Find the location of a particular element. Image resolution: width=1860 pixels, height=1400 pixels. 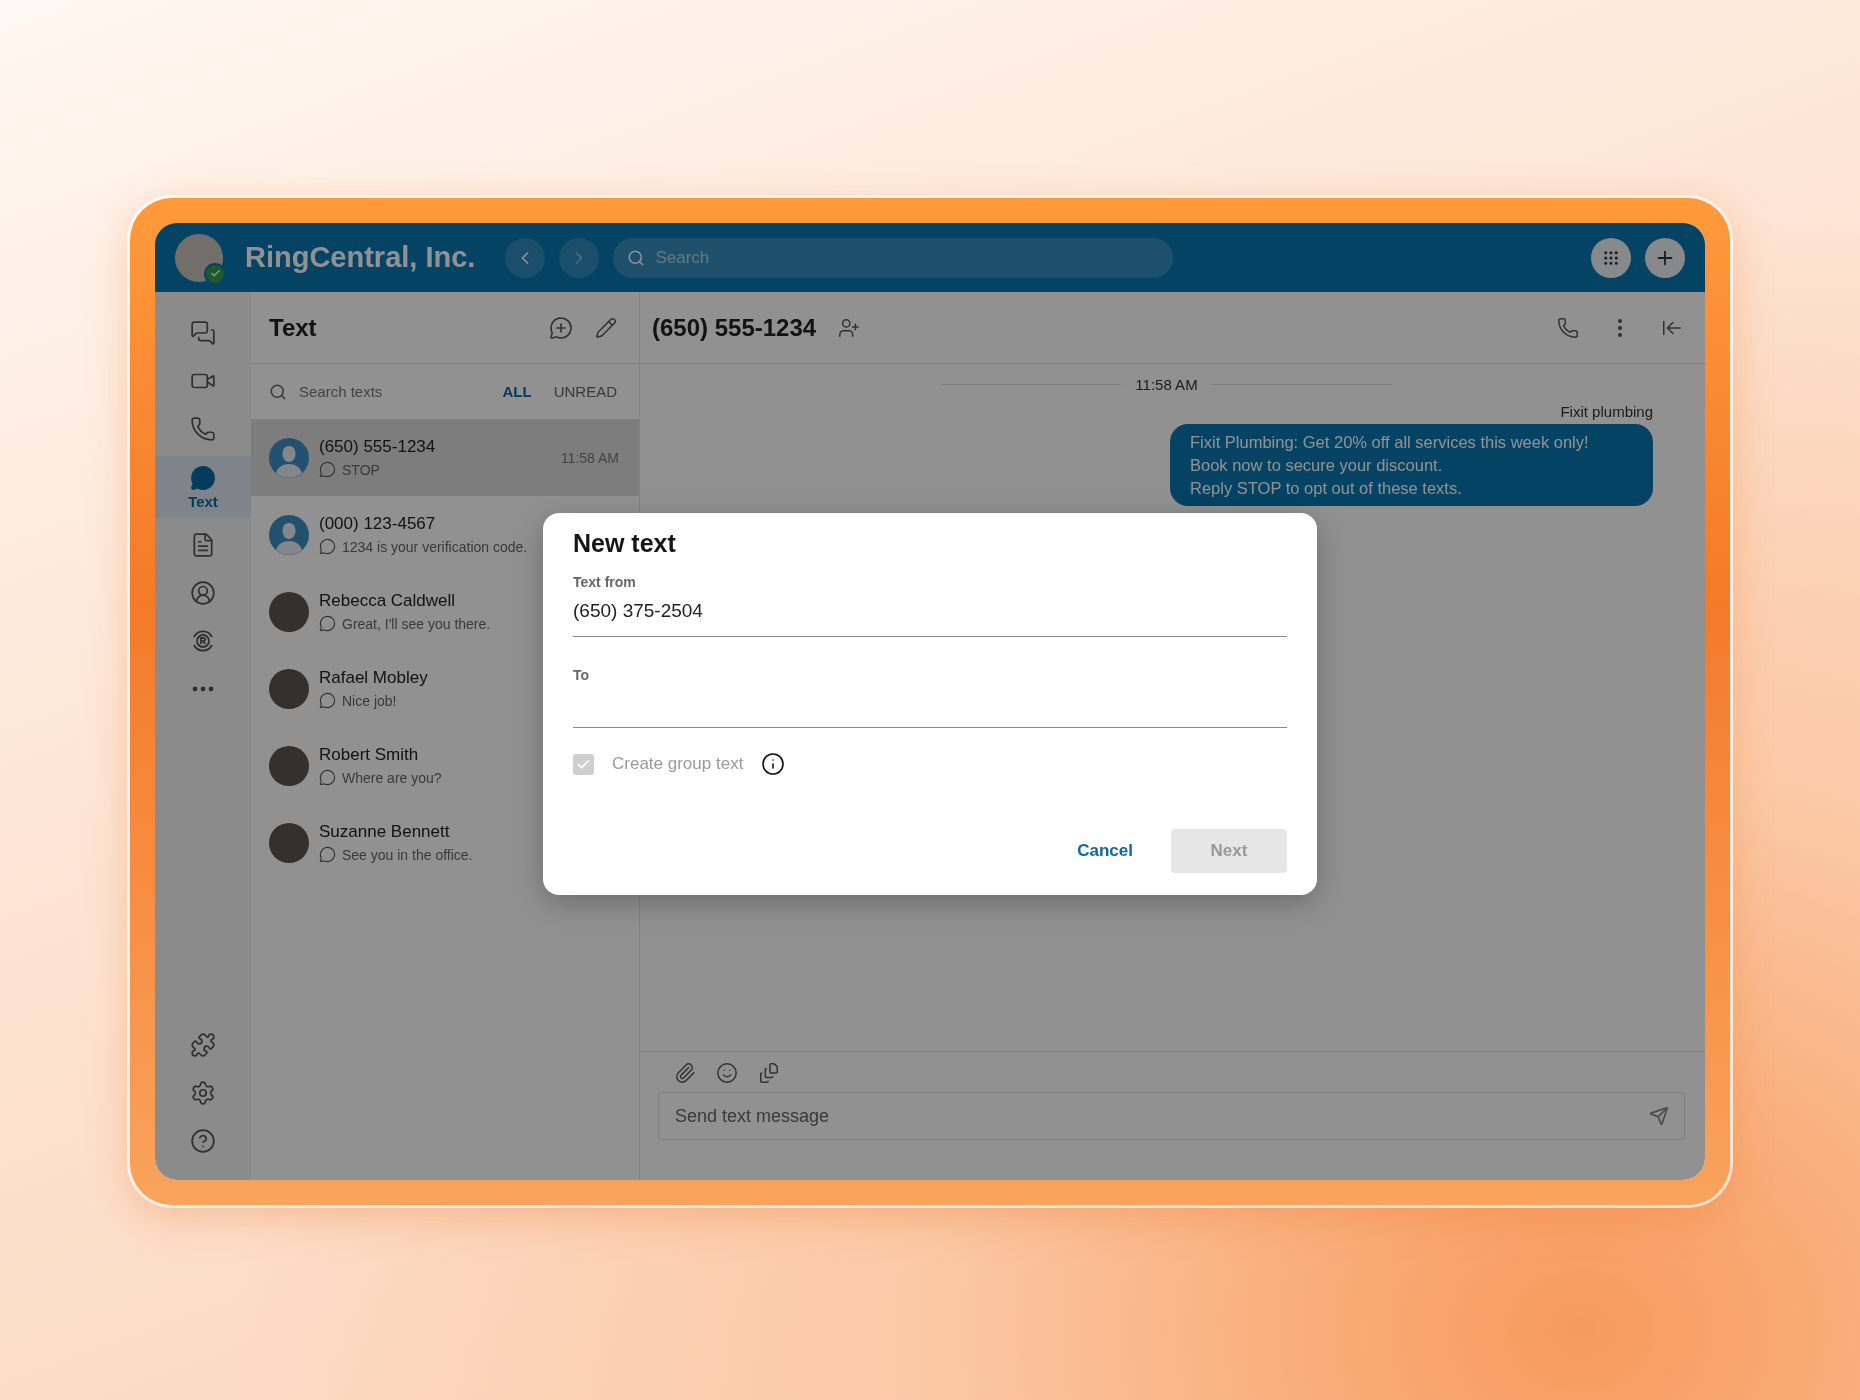

filter-tab: UNREAD is located at coordinates (579, 391).